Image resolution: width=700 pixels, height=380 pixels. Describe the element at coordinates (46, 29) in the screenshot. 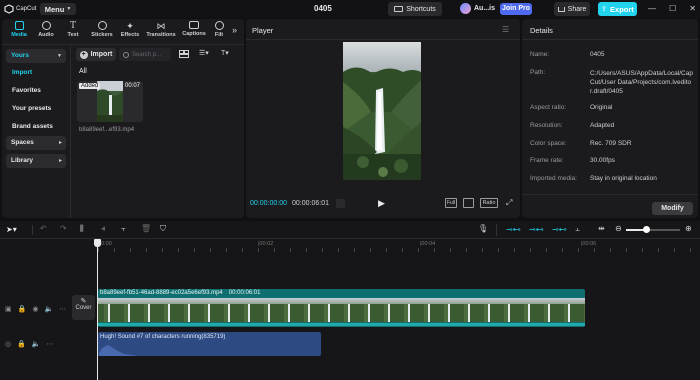

I see `tab-audio: Audio` at that location.